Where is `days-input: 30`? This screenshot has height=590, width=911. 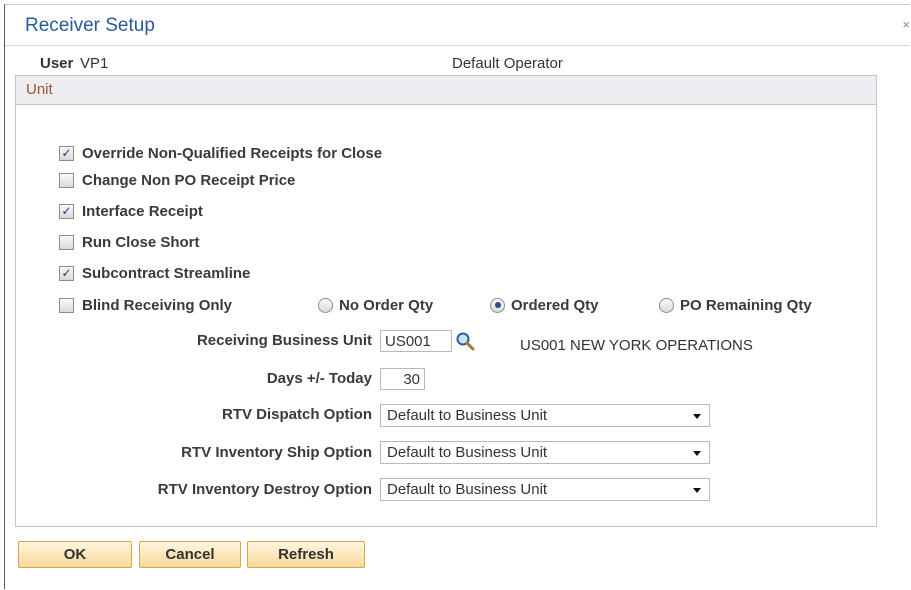 days-input: 30 is located at coordinates (402, 379).